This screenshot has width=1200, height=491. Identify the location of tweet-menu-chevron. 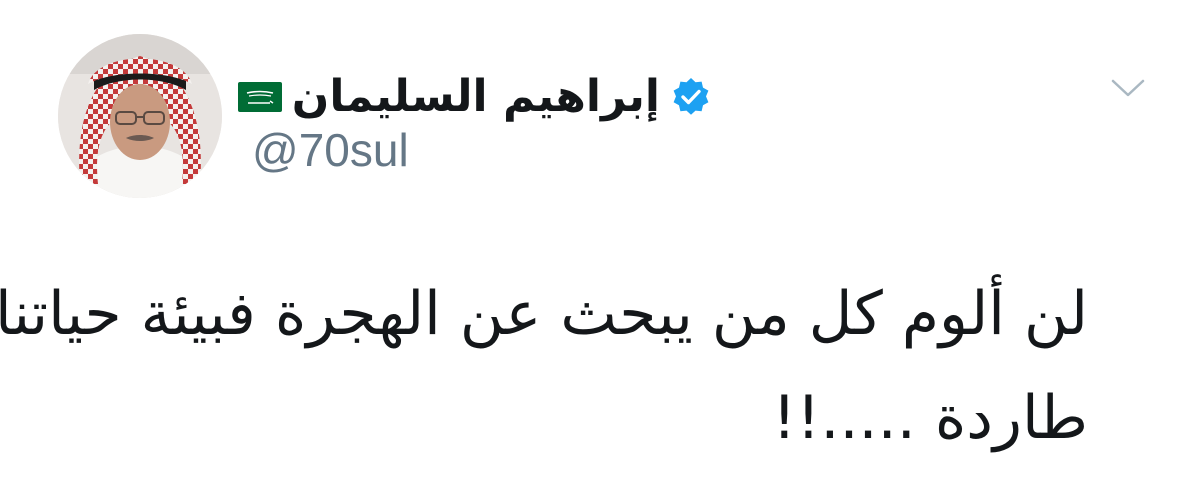
(1128, 88).